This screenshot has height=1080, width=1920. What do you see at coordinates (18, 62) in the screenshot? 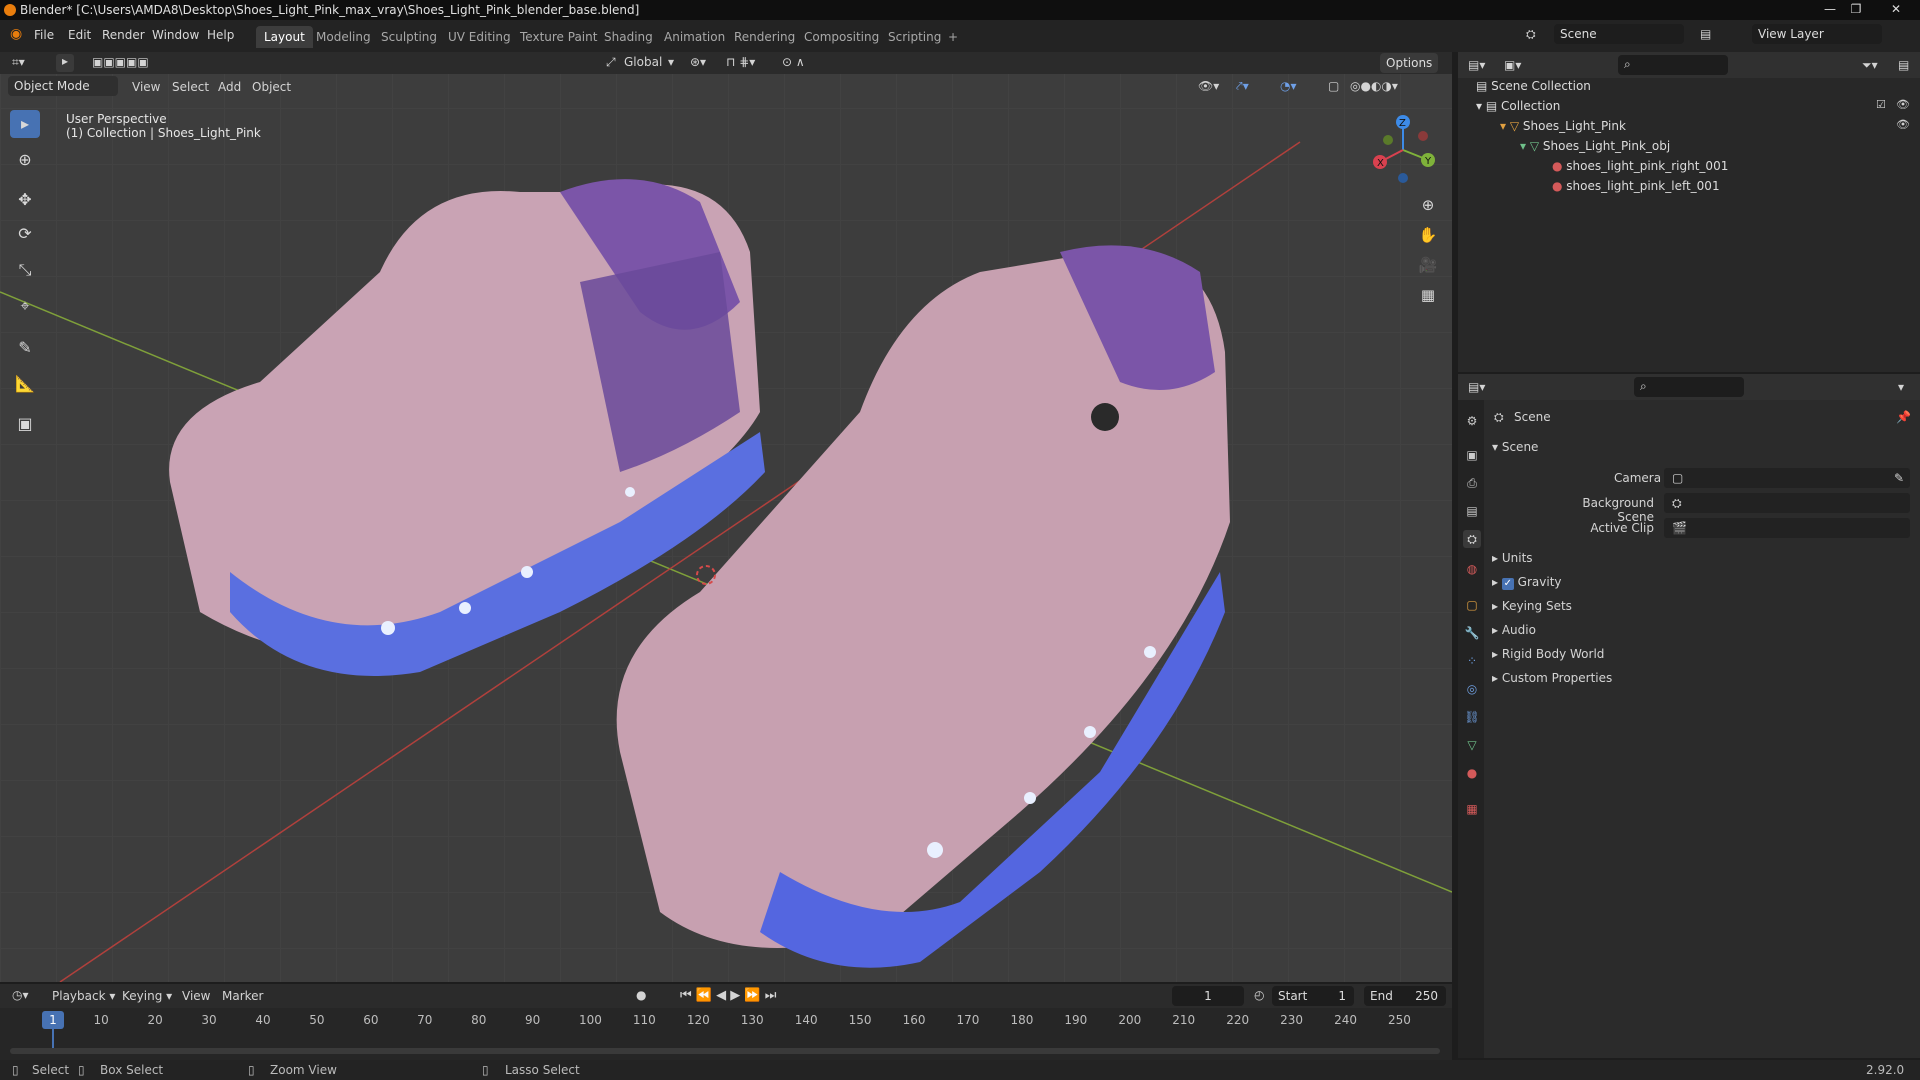
I see `editor-type-icon: ⌗▾` at bounding box center [18, 62].